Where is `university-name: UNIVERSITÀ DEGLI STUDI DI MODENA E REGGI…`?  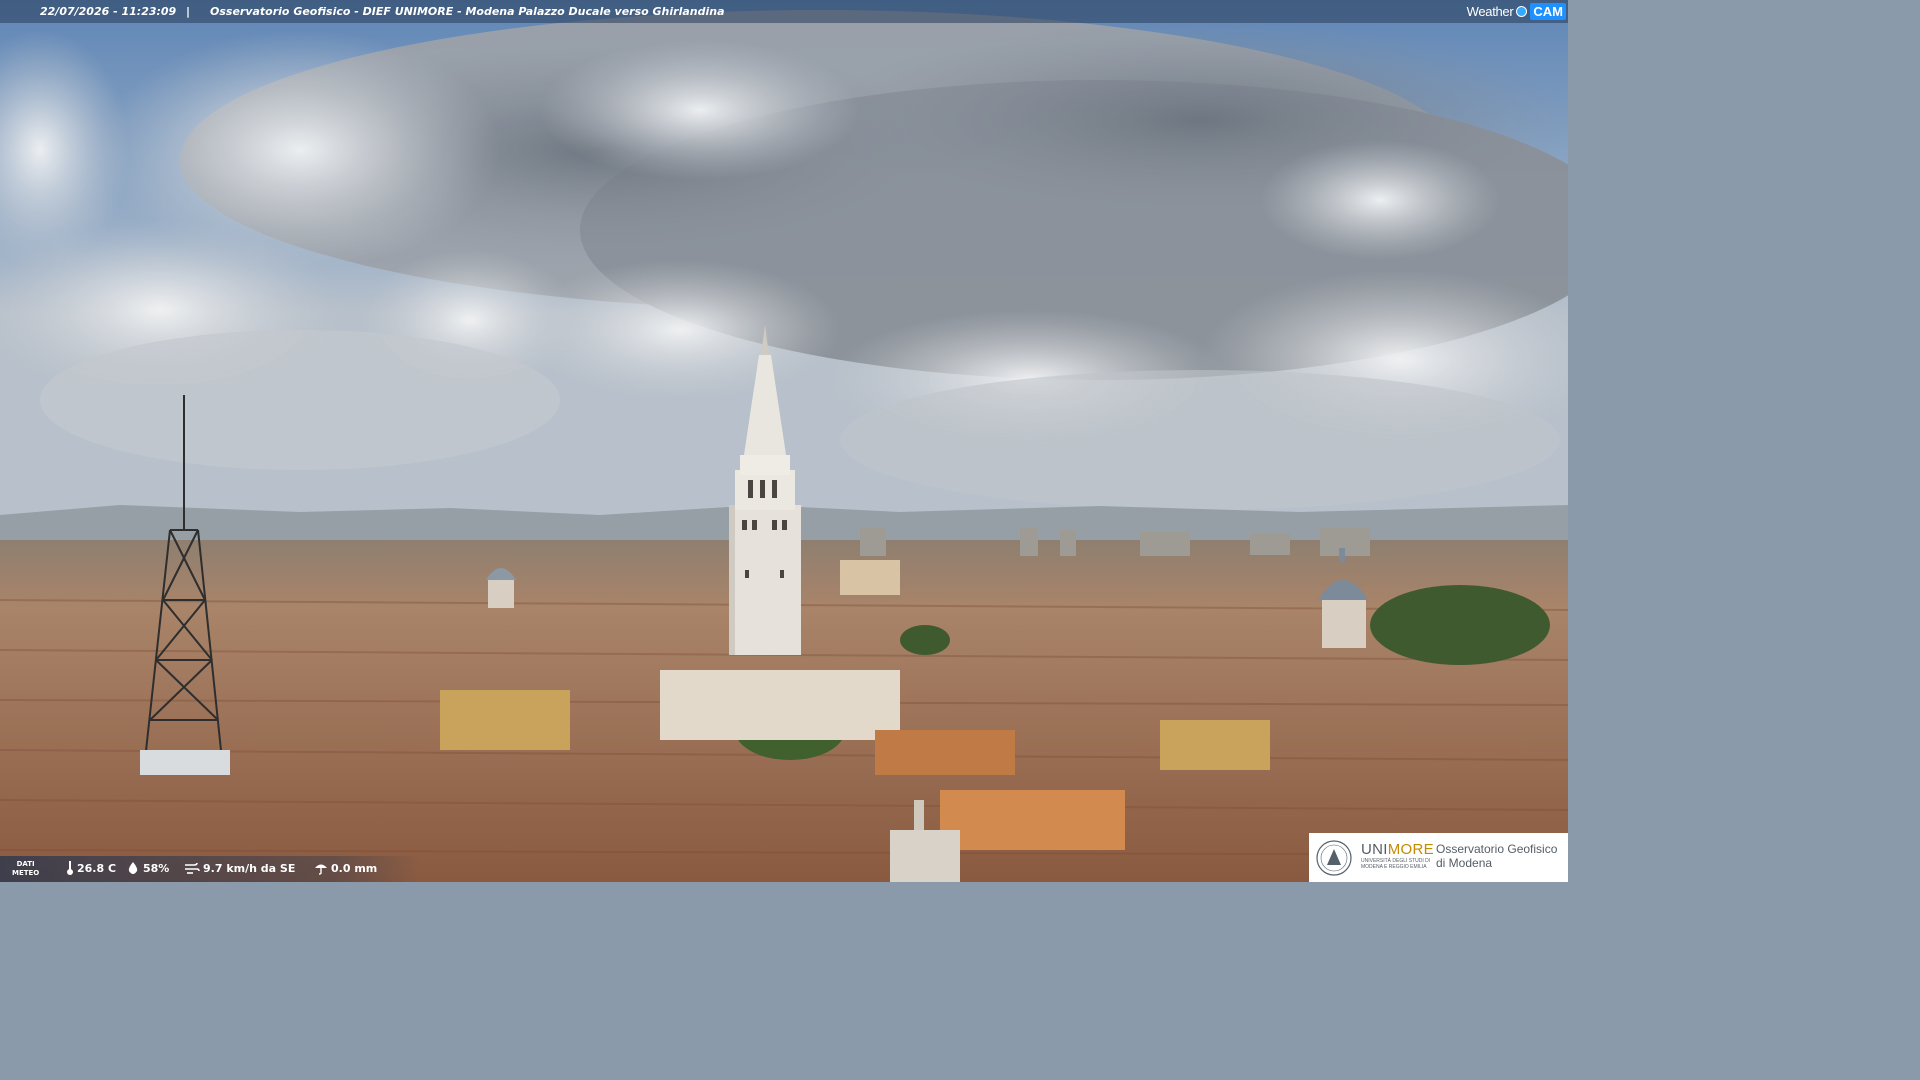 university-name: UNIVERSITÀ DEGLI STUDI DI MODENA E REGGI… is located at coordinates (1398, 864).